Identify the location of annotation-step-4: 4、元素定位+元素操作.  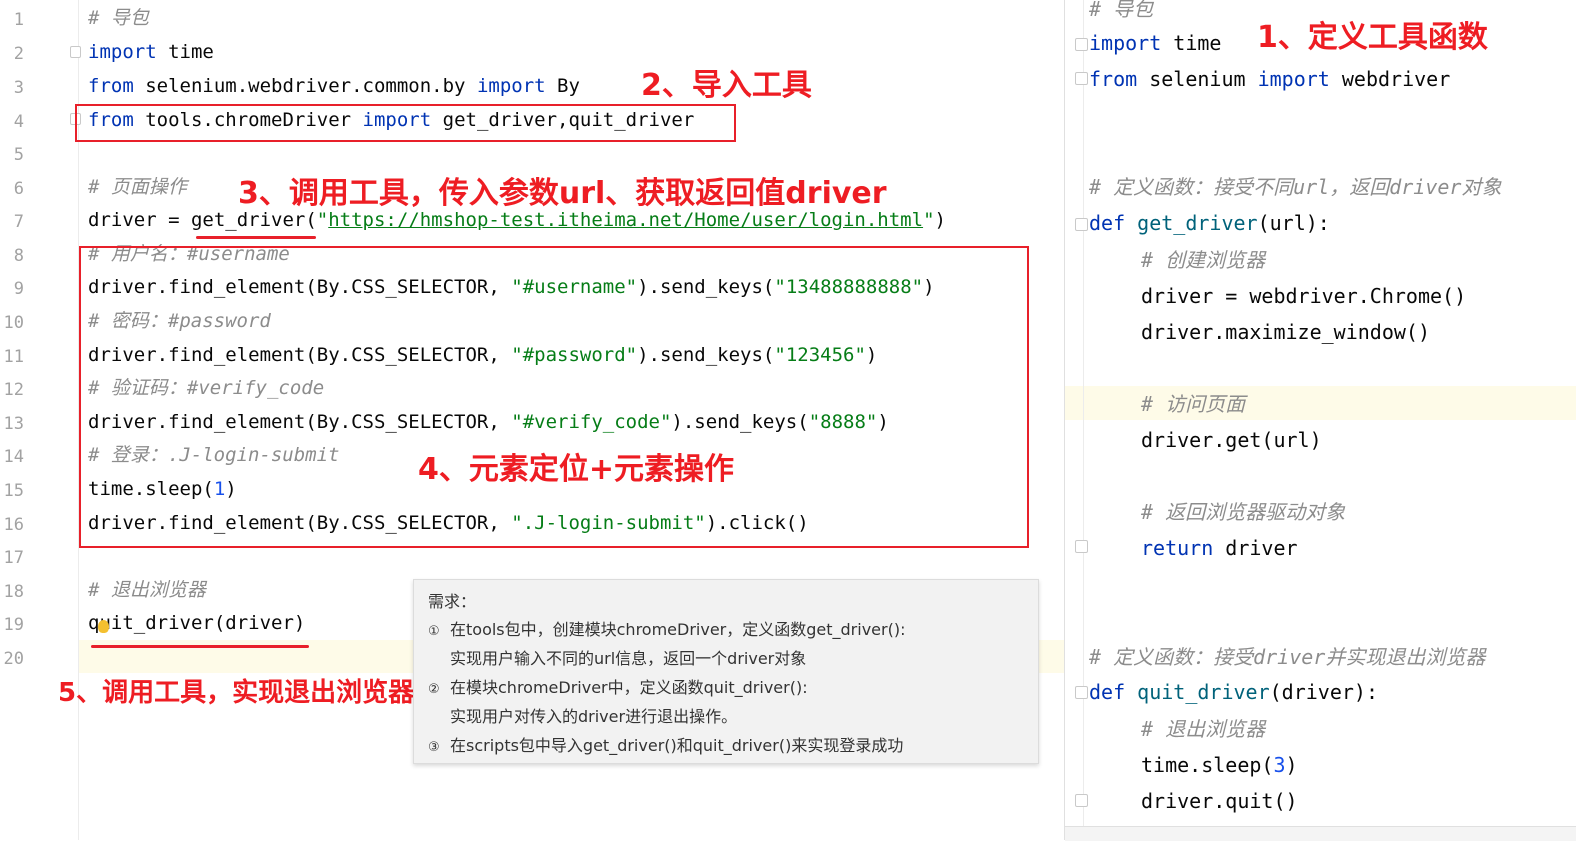
(576, 469).